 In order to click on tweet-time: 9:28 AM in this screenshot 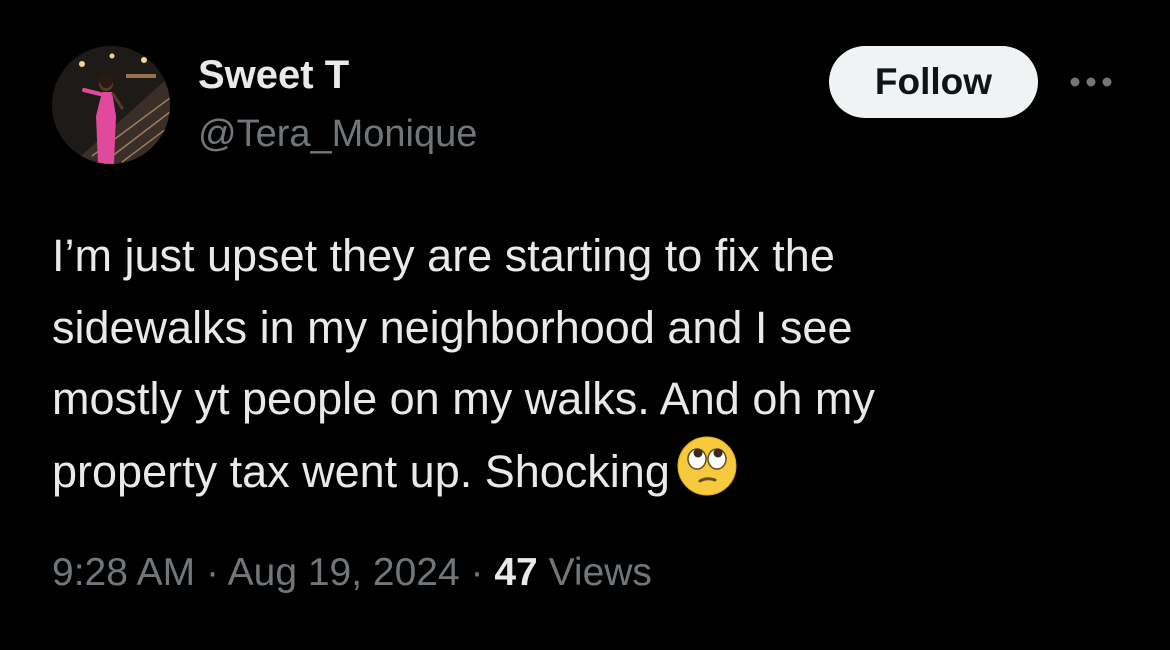, I will do `click(123, 572)`.